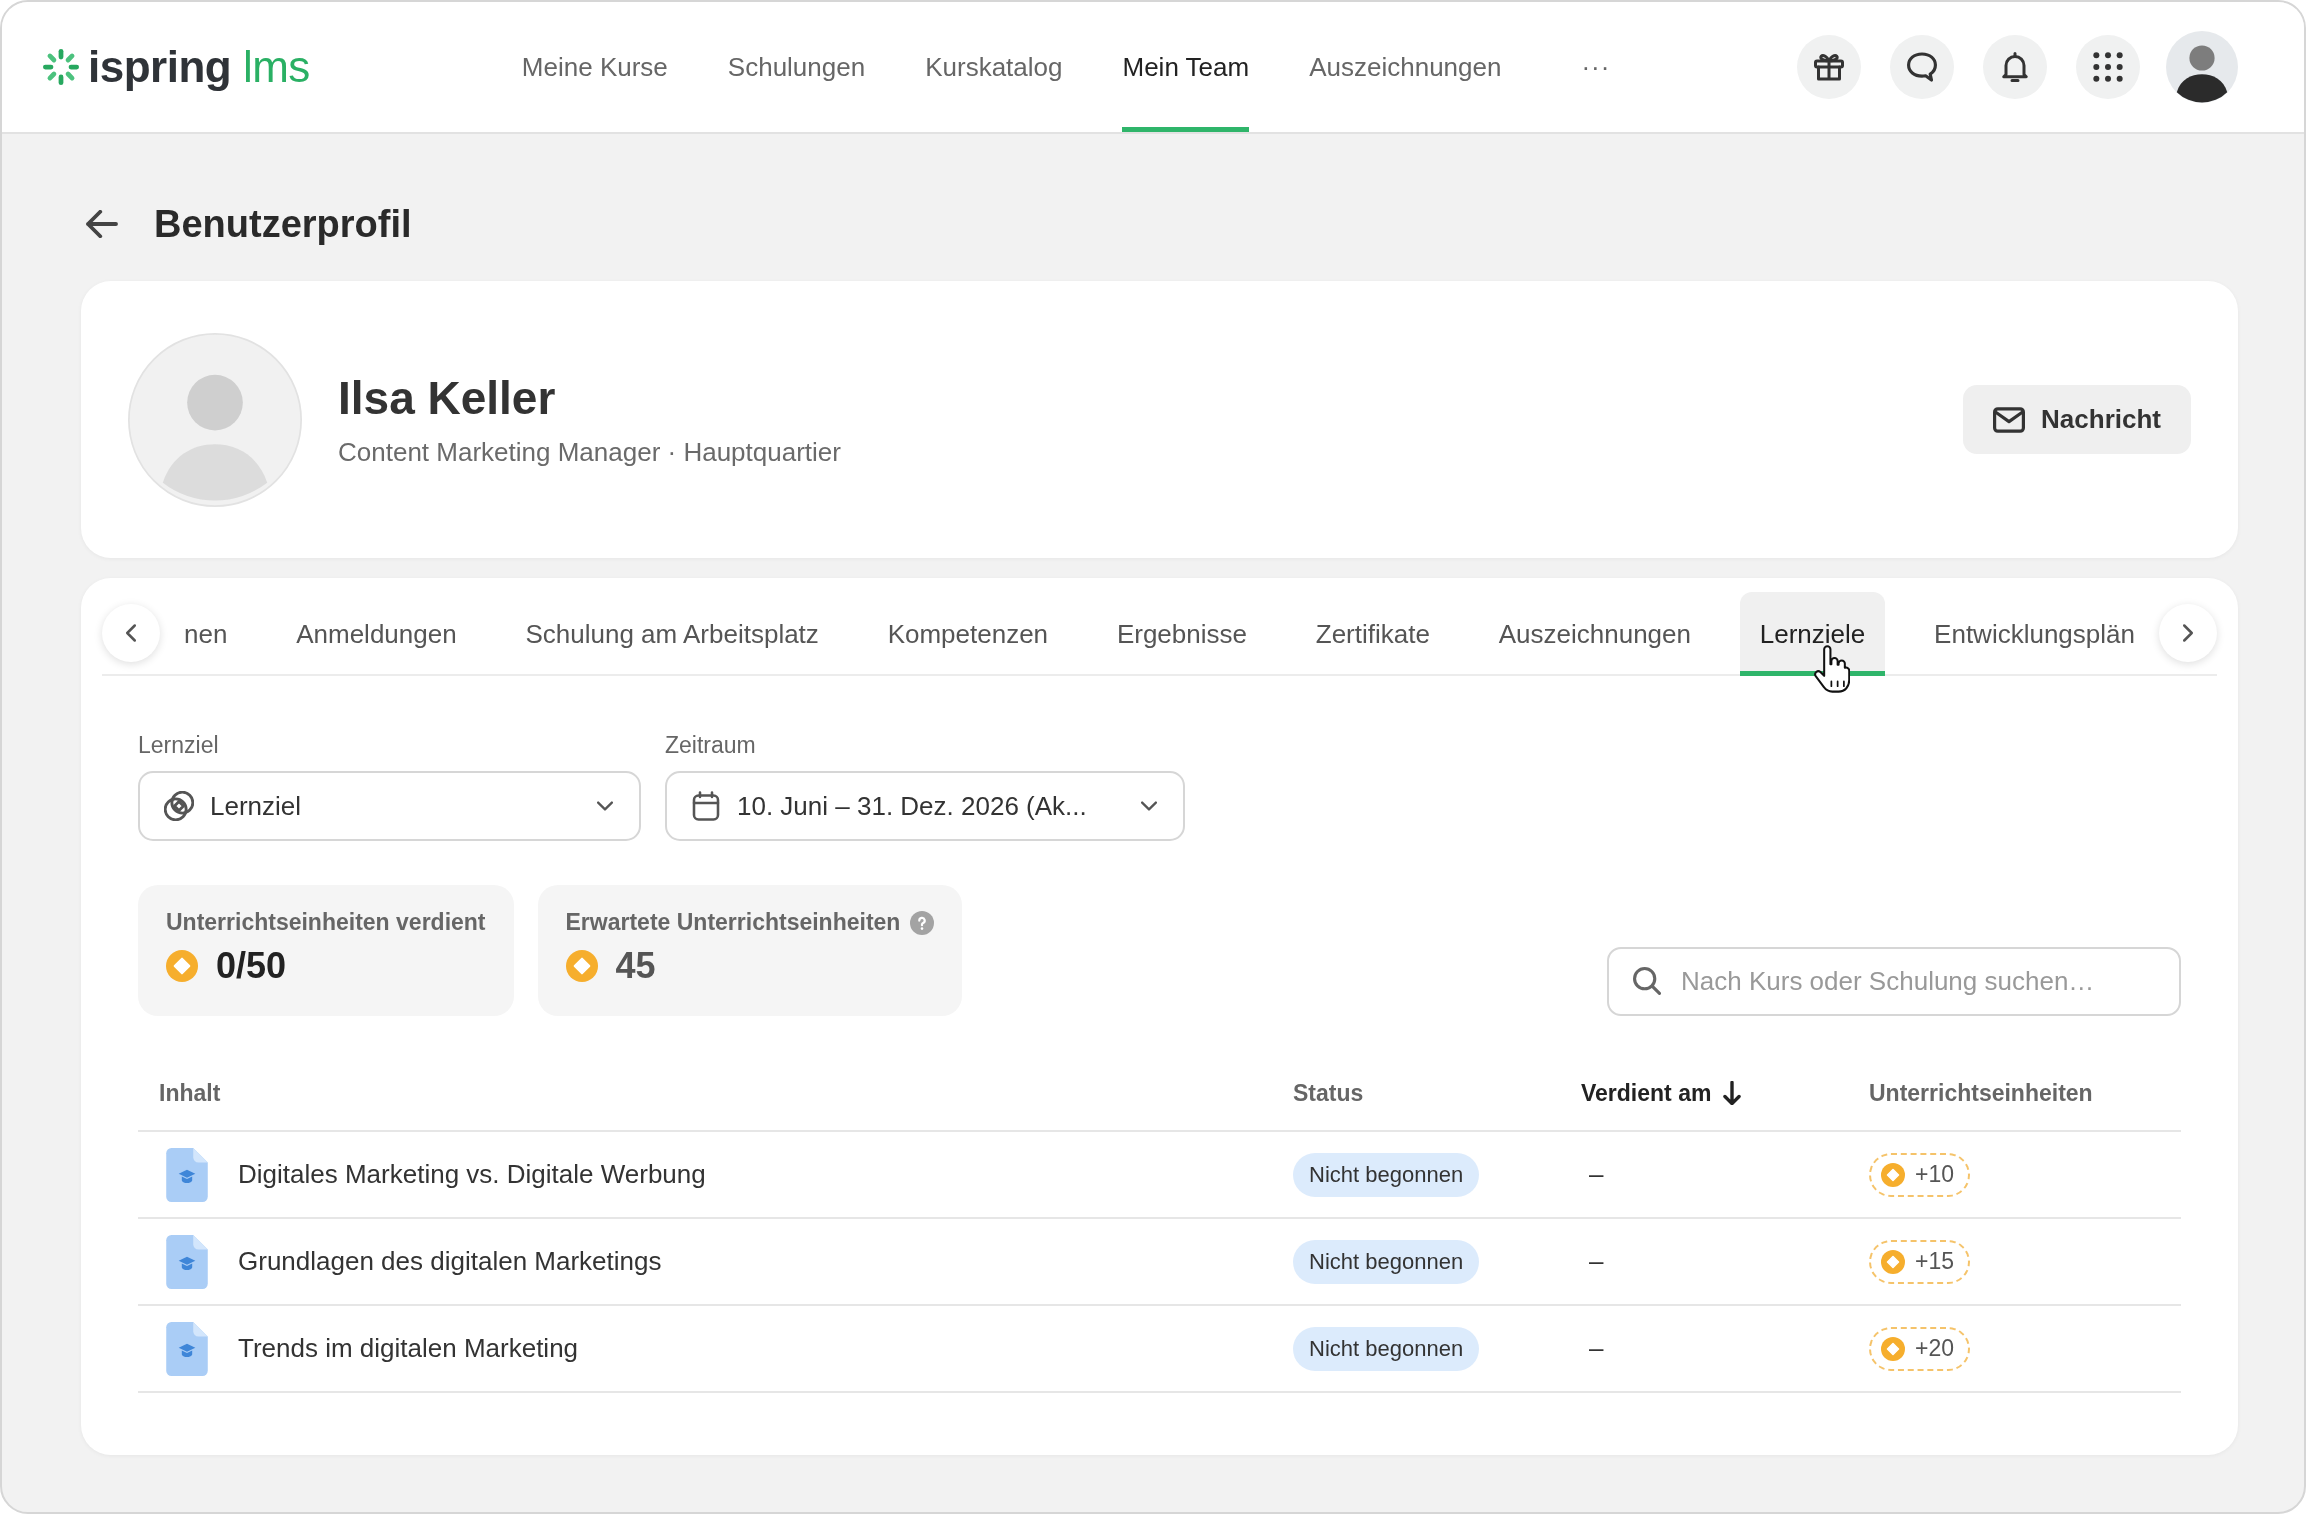 Image resolution: width=2306 pixels, height=1514 pixels. What do you see at coordinates (1594, 634) in the screenshot?
I see `tab: Auszeichnungen` at bounding box center [1594, 634].